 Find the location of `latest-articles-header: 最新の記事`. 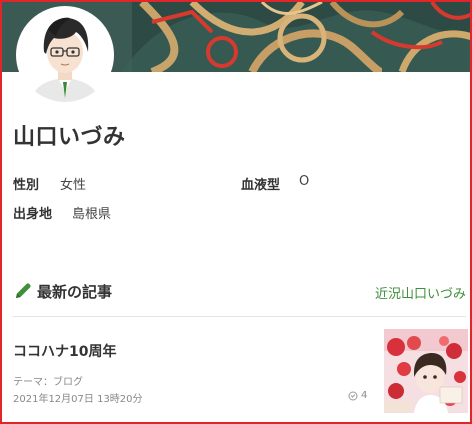

latest-articles-header: 最新の記事 is located at coordinates (62, 291).